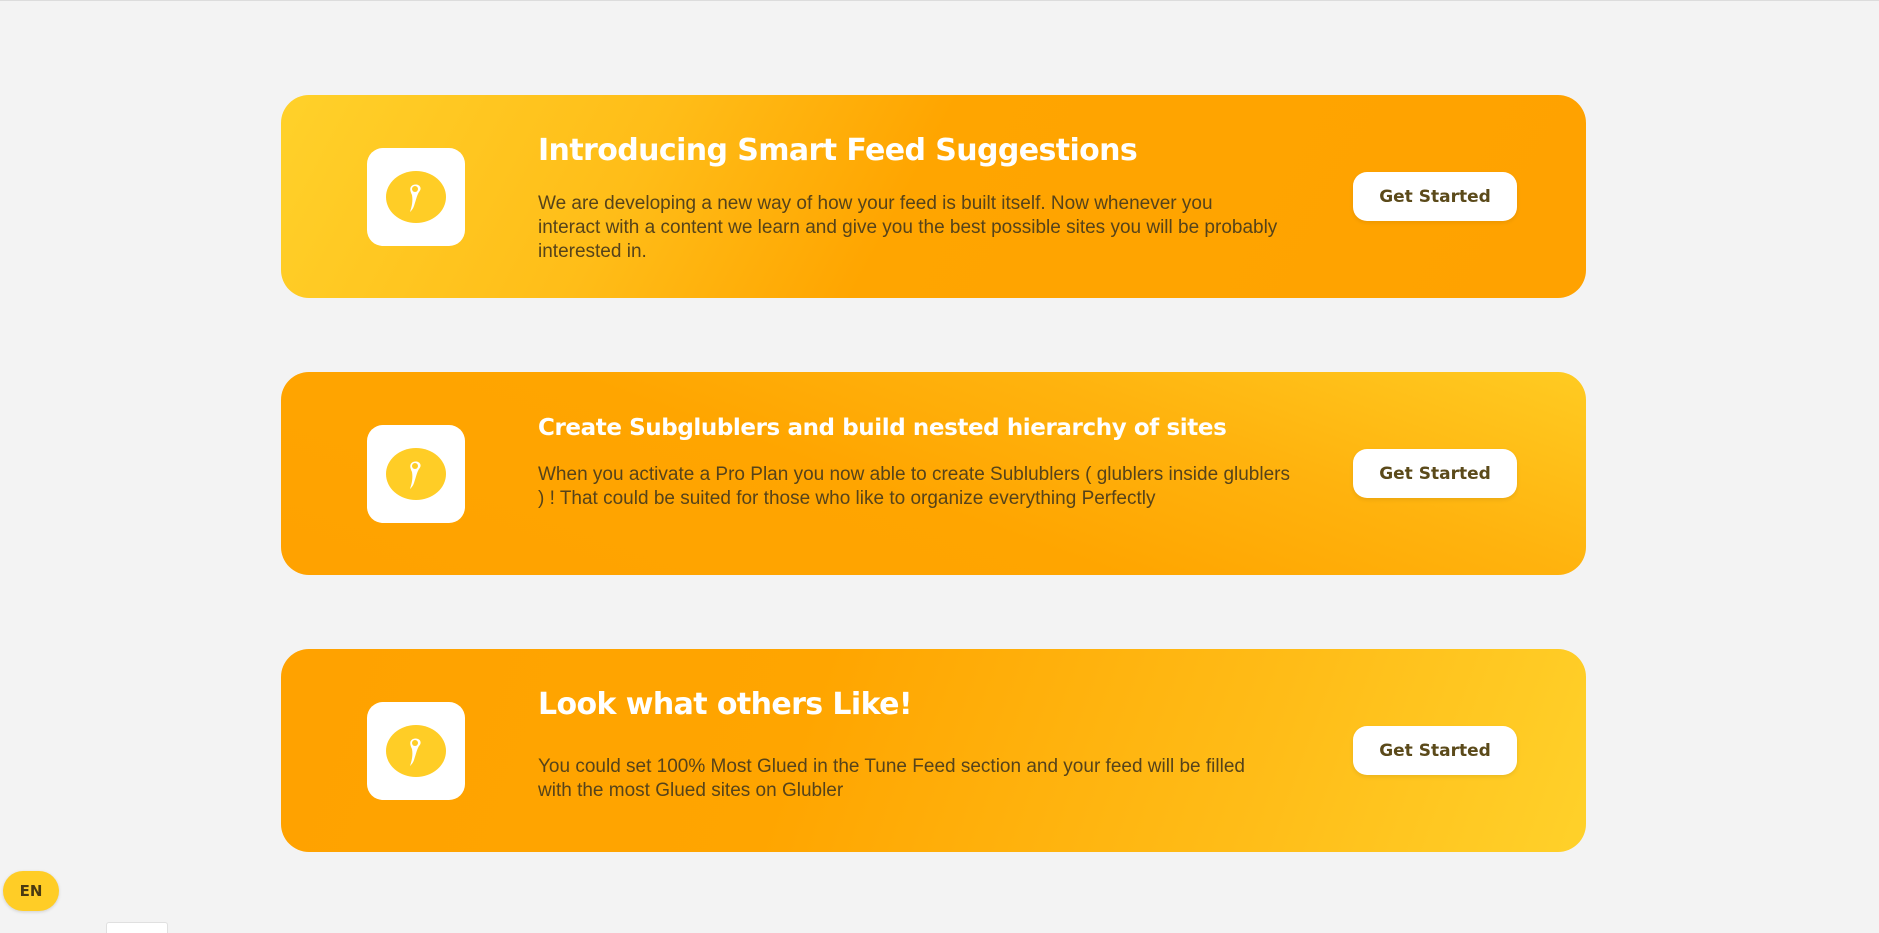 This screenshot has height=933, width=1879. What do you see at coordinates (137, 927) in the screenshot?
I see `bottom-edge-tab` at bounding box center [137, 927].